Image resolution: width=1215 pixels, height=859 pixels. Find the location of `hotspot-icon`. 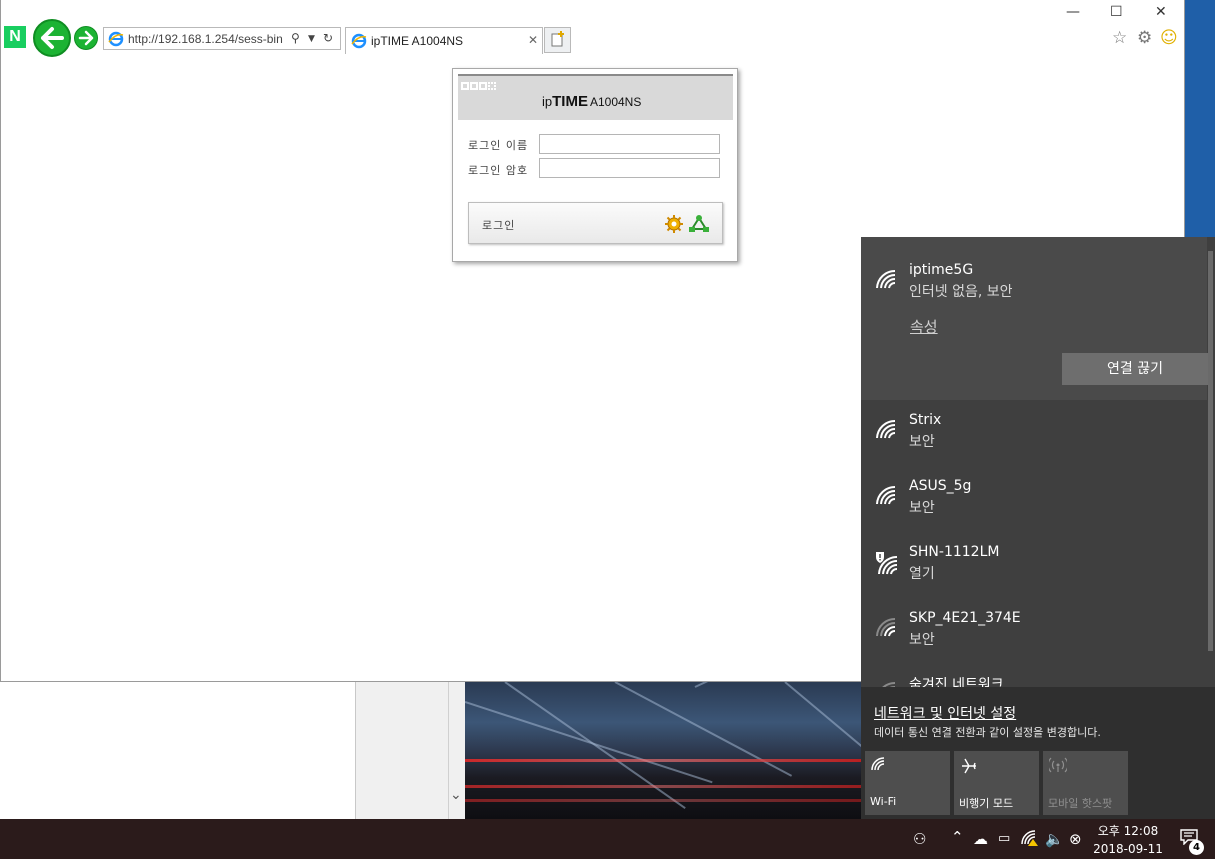

hotspot-icon is located at coordinates (1058, 765).